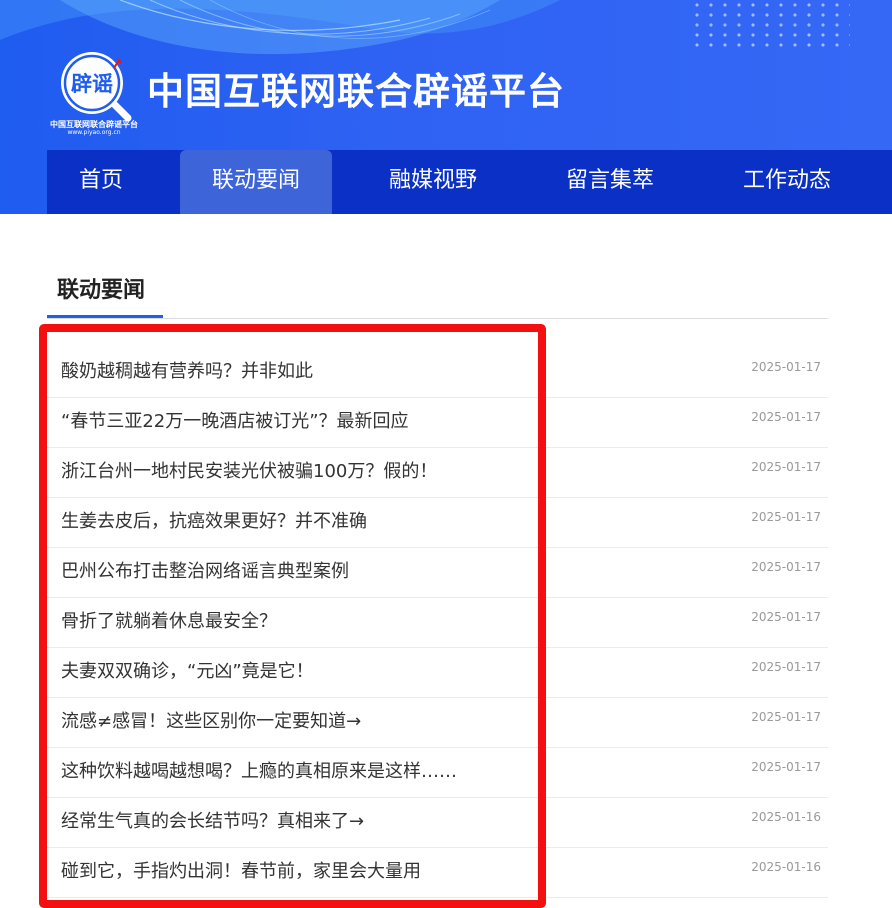 This screenshot has height=908, width=892. Describe the element at coordinates (437, 673) in the screenshot. I see `news-item: 夫妻双双确诊，“元凶”竟是它！ 2025-01-17` at that location.